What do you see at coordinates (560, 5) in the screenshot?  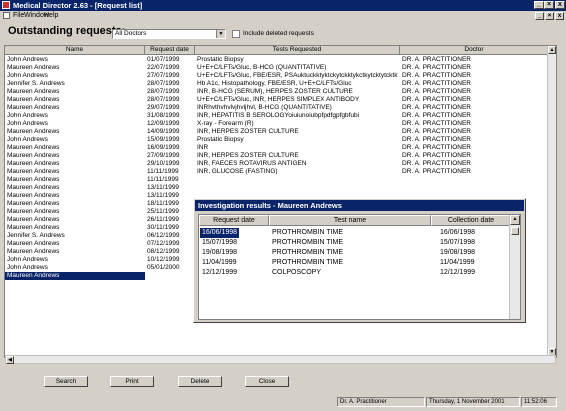 I see `close-window-button: x` at bounding box center [560, 5].